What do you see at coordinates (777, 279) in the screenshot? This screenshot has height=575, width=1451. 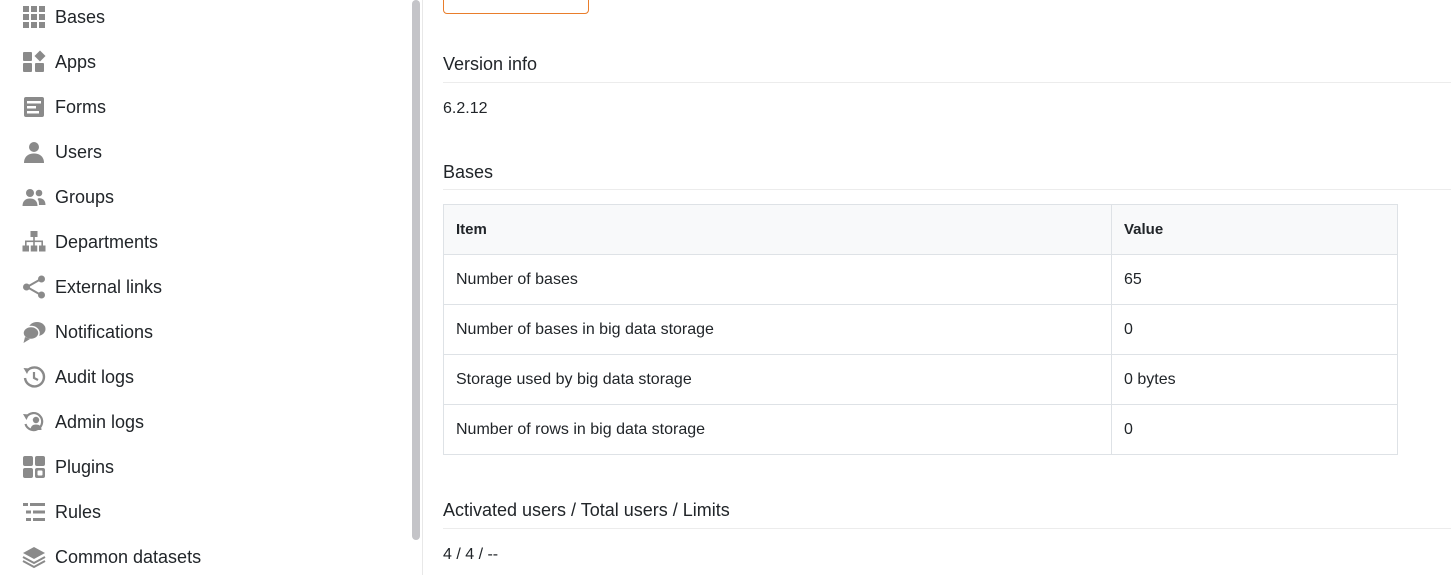 I see `table-cell-item: Number of bases` at bounding box center [777, 279].